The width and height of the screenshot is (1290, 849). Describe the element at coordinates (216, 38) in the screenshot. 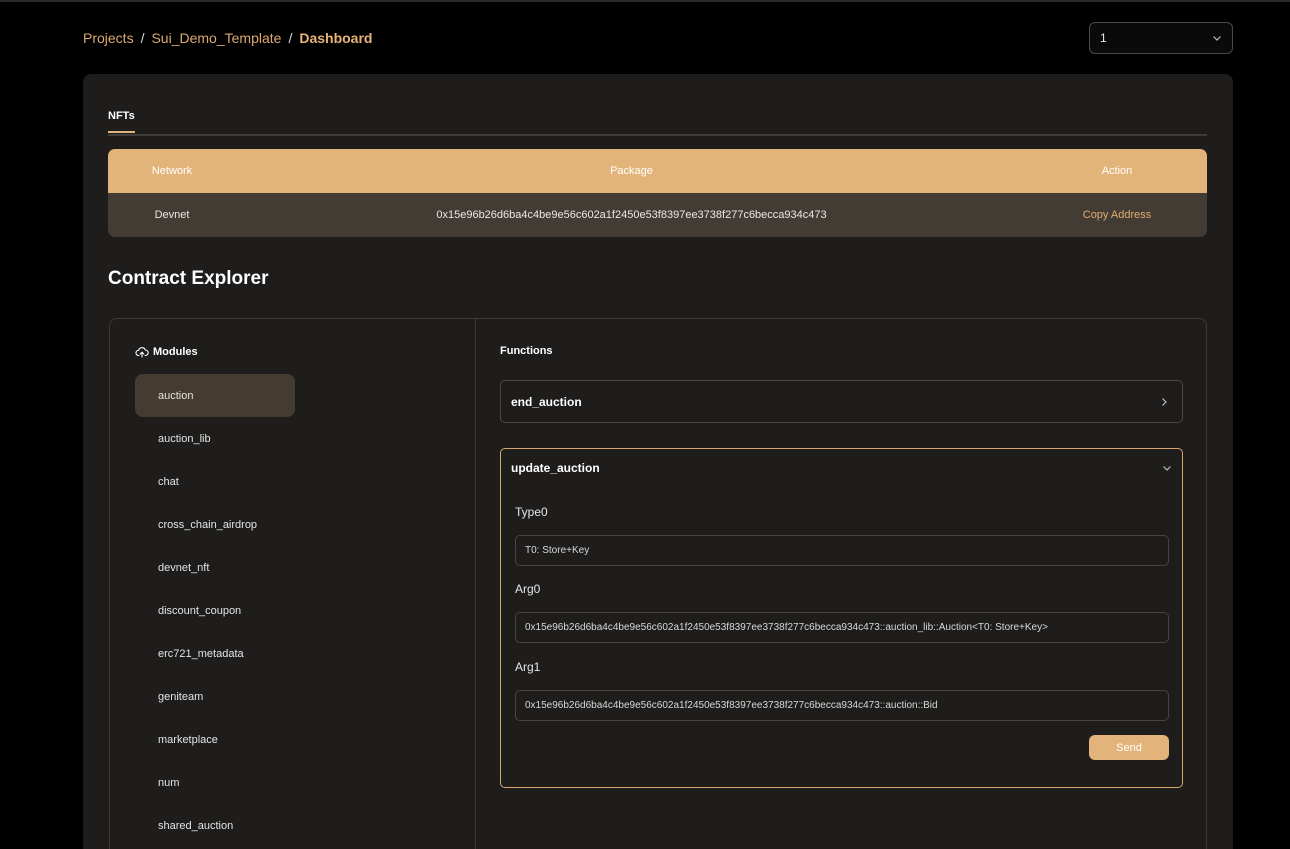

I see `breadcrumb-project: Sui_Demo_Template` at that location.